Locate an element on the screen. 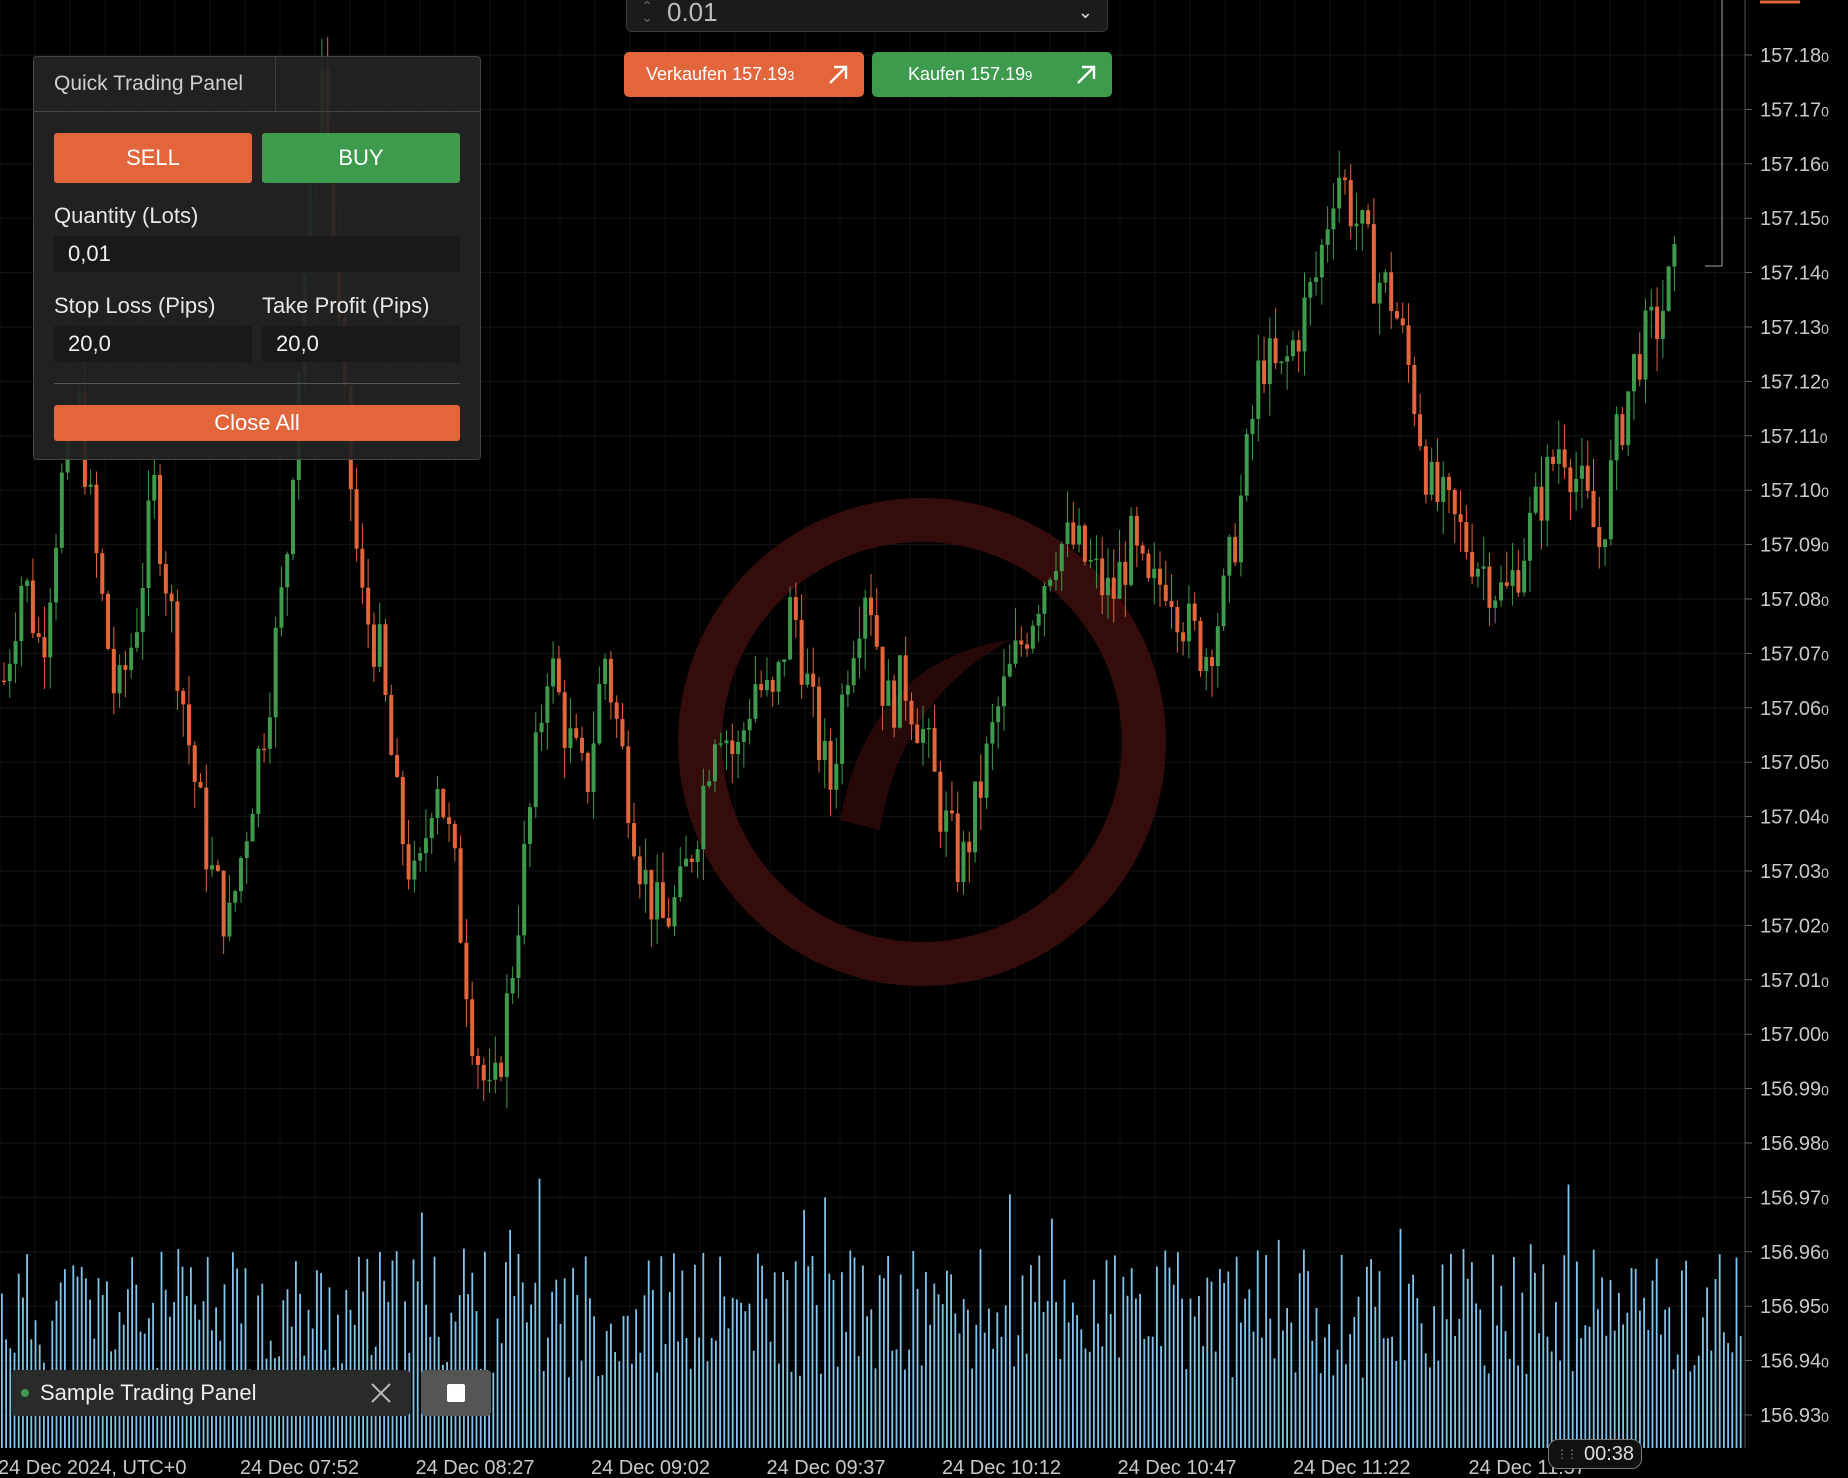 The width and height of the screenshot is (1848, 1478). sample-trading-panel-tab: Sample Trading Panel is located at coordinates (211, 1393).